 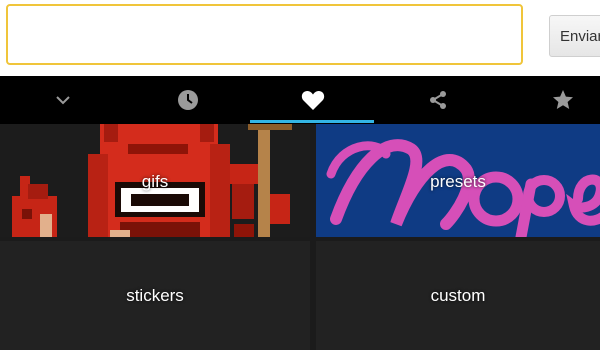 What do you see at coordinates (550, 100) in the screenshot?
I see `tab-starred` at bounding box center [550, 100].